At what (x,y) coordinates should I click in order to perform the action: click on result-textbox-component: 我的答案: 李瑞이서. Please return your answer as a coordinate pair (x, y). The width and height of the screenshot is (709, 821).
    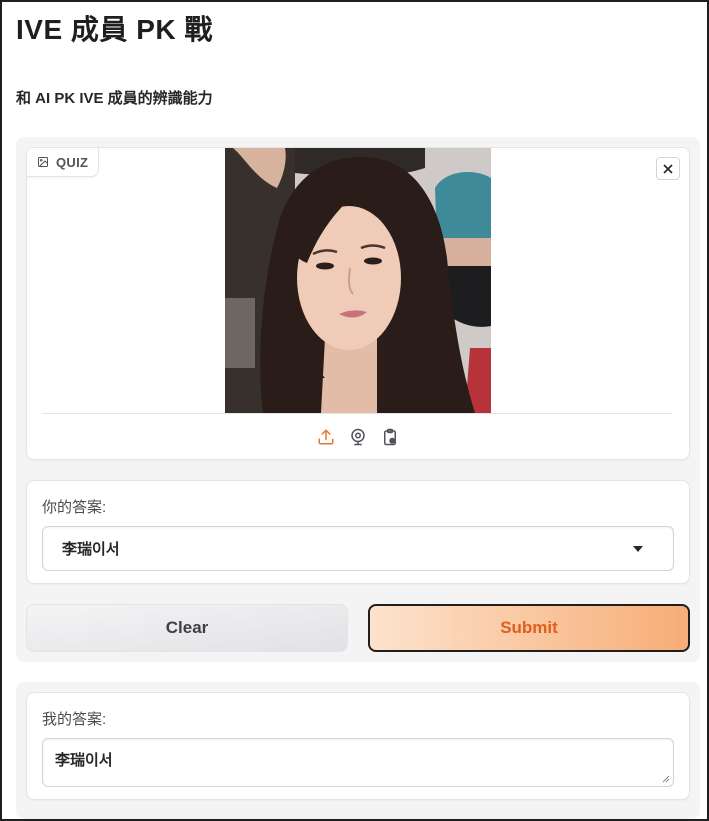
    Looking at the image, I should click on (358, 746).